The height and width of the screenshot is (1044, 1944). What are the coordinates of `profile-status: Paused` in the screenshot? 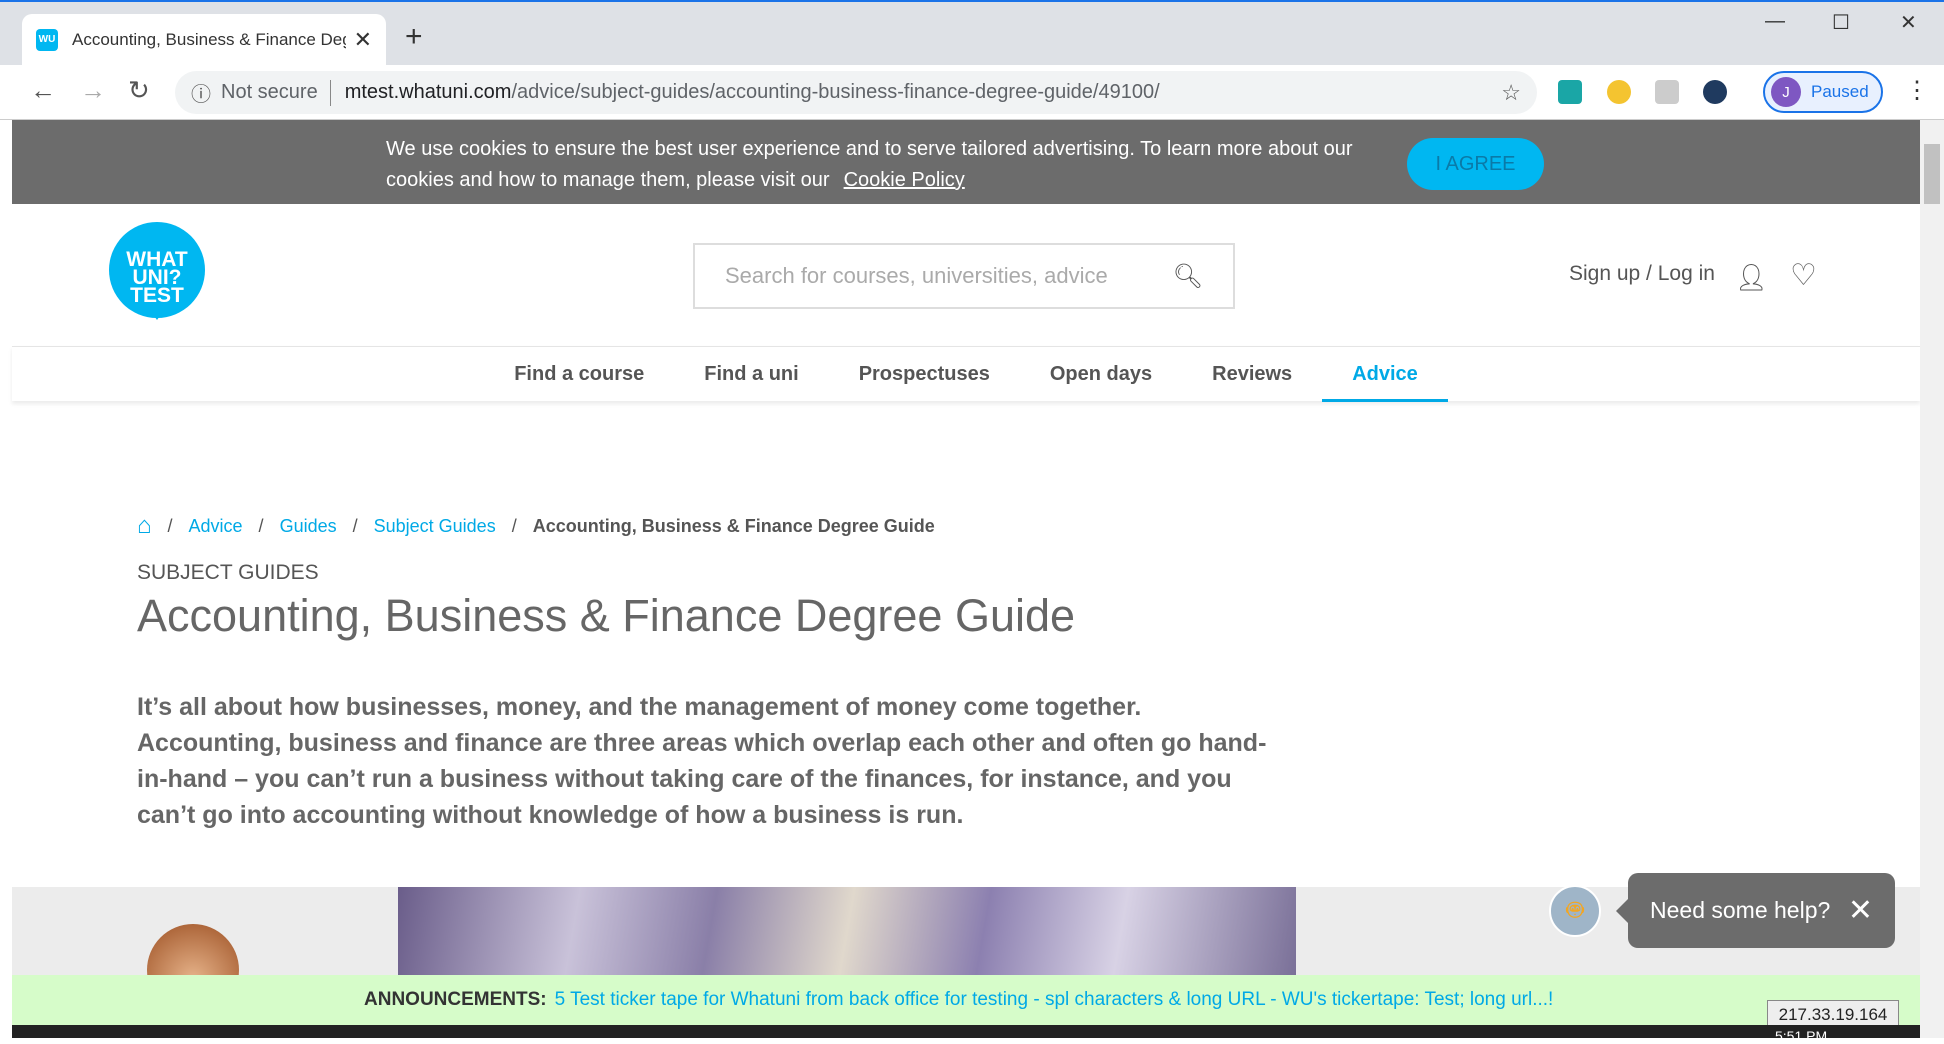 It's located at (1840, 91).